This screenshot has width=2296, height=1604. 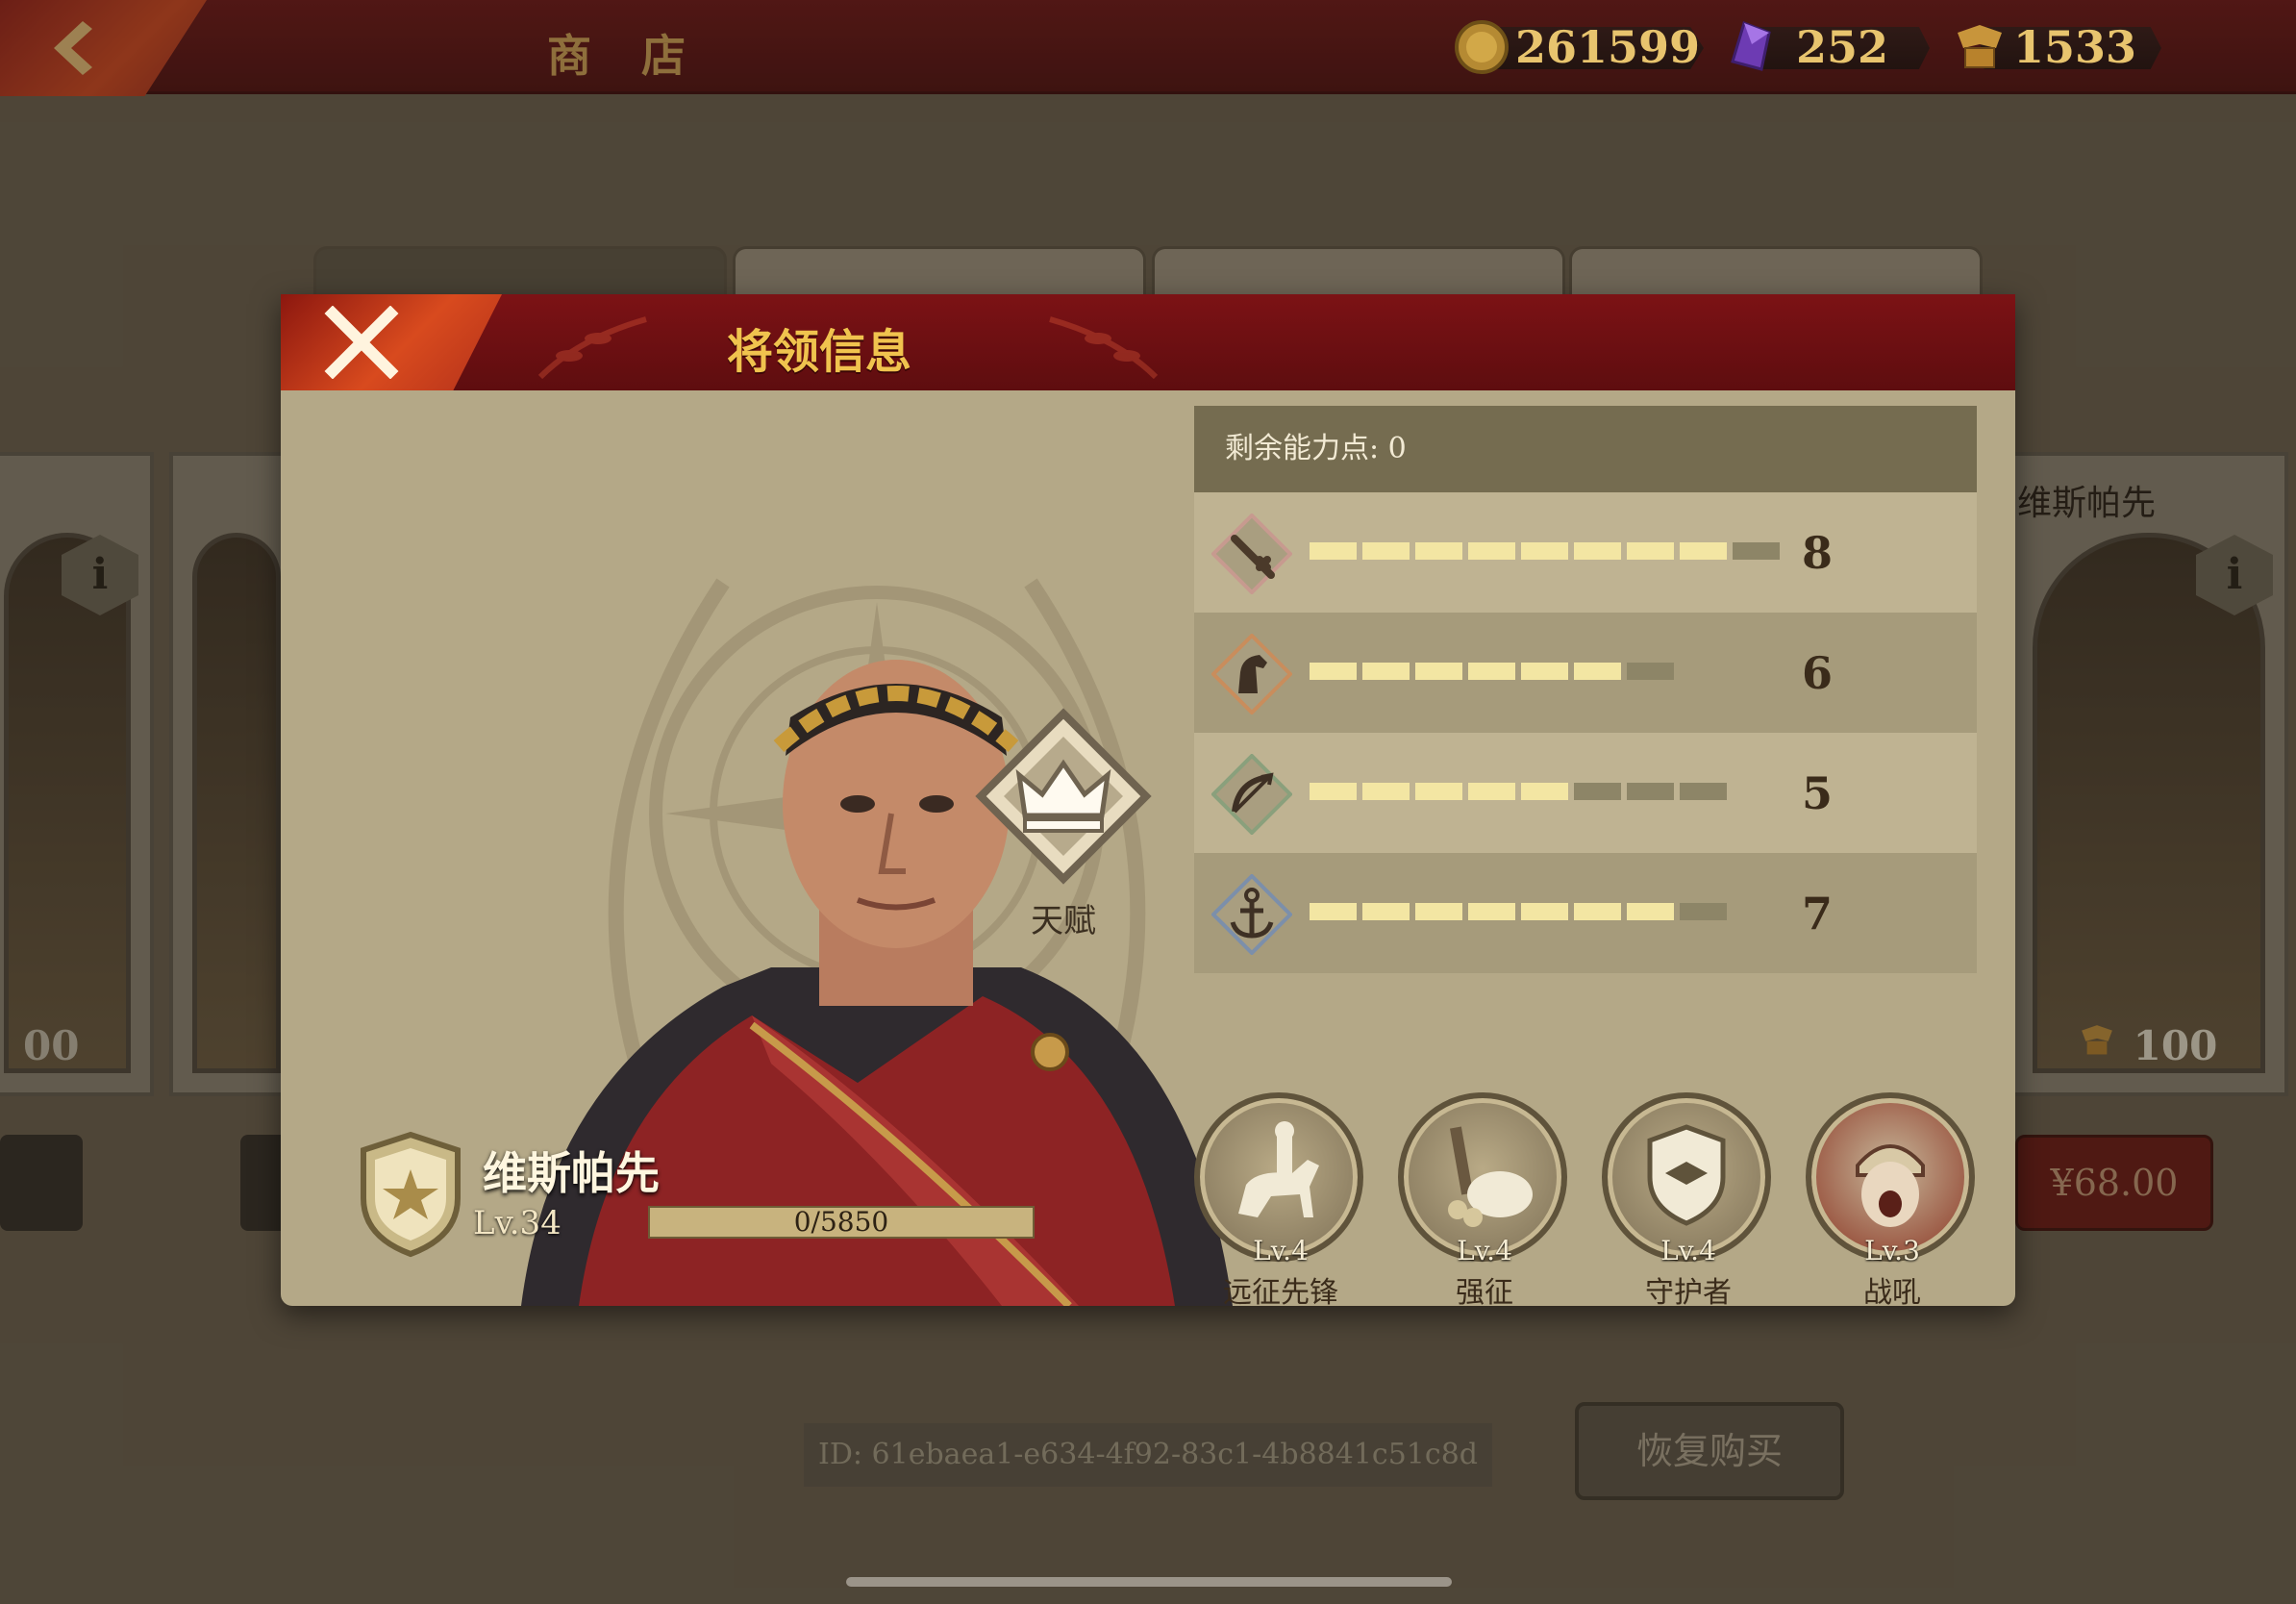 I want to click on dialog-header: 将领信息, so click(x=1148, y=342).